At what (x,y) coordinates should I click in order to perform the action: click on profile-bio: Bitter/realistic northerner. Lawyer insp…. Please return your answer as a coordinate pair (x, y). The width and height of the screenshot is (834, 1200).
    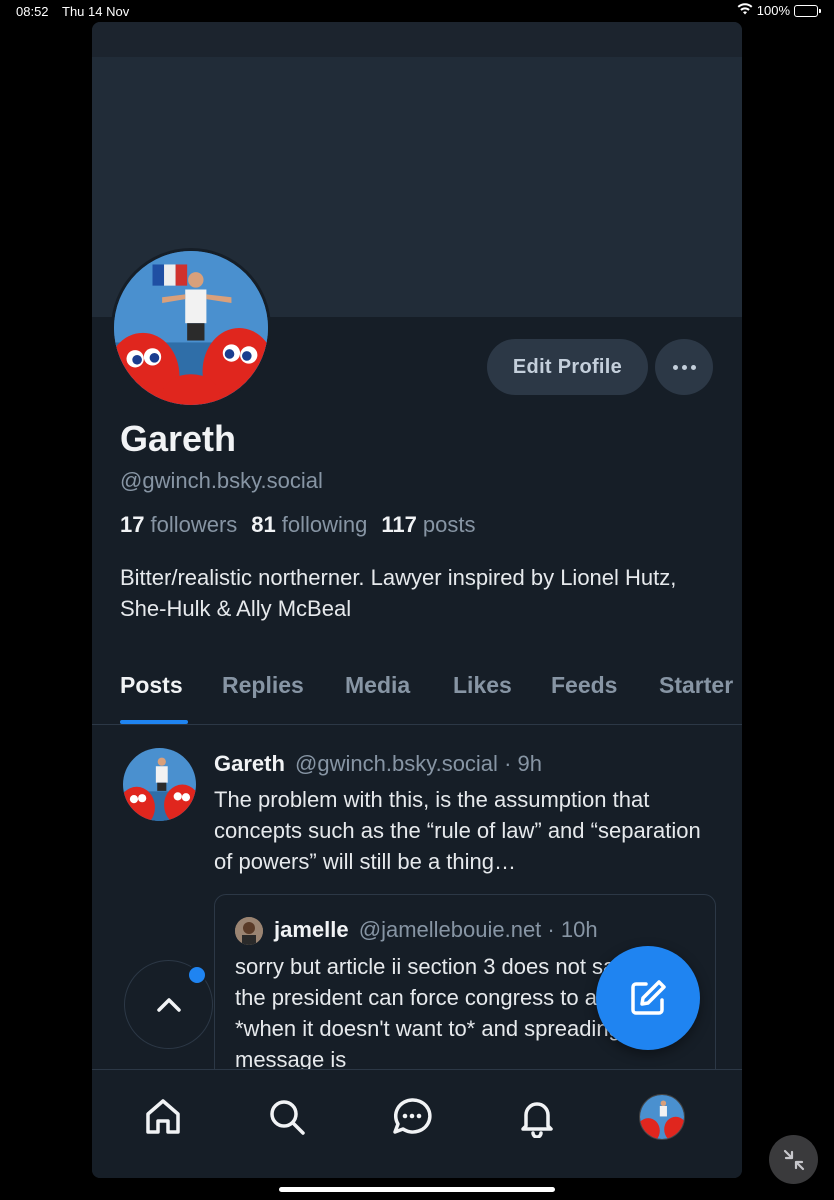
    Looking at the image, I should click on (398, 593).